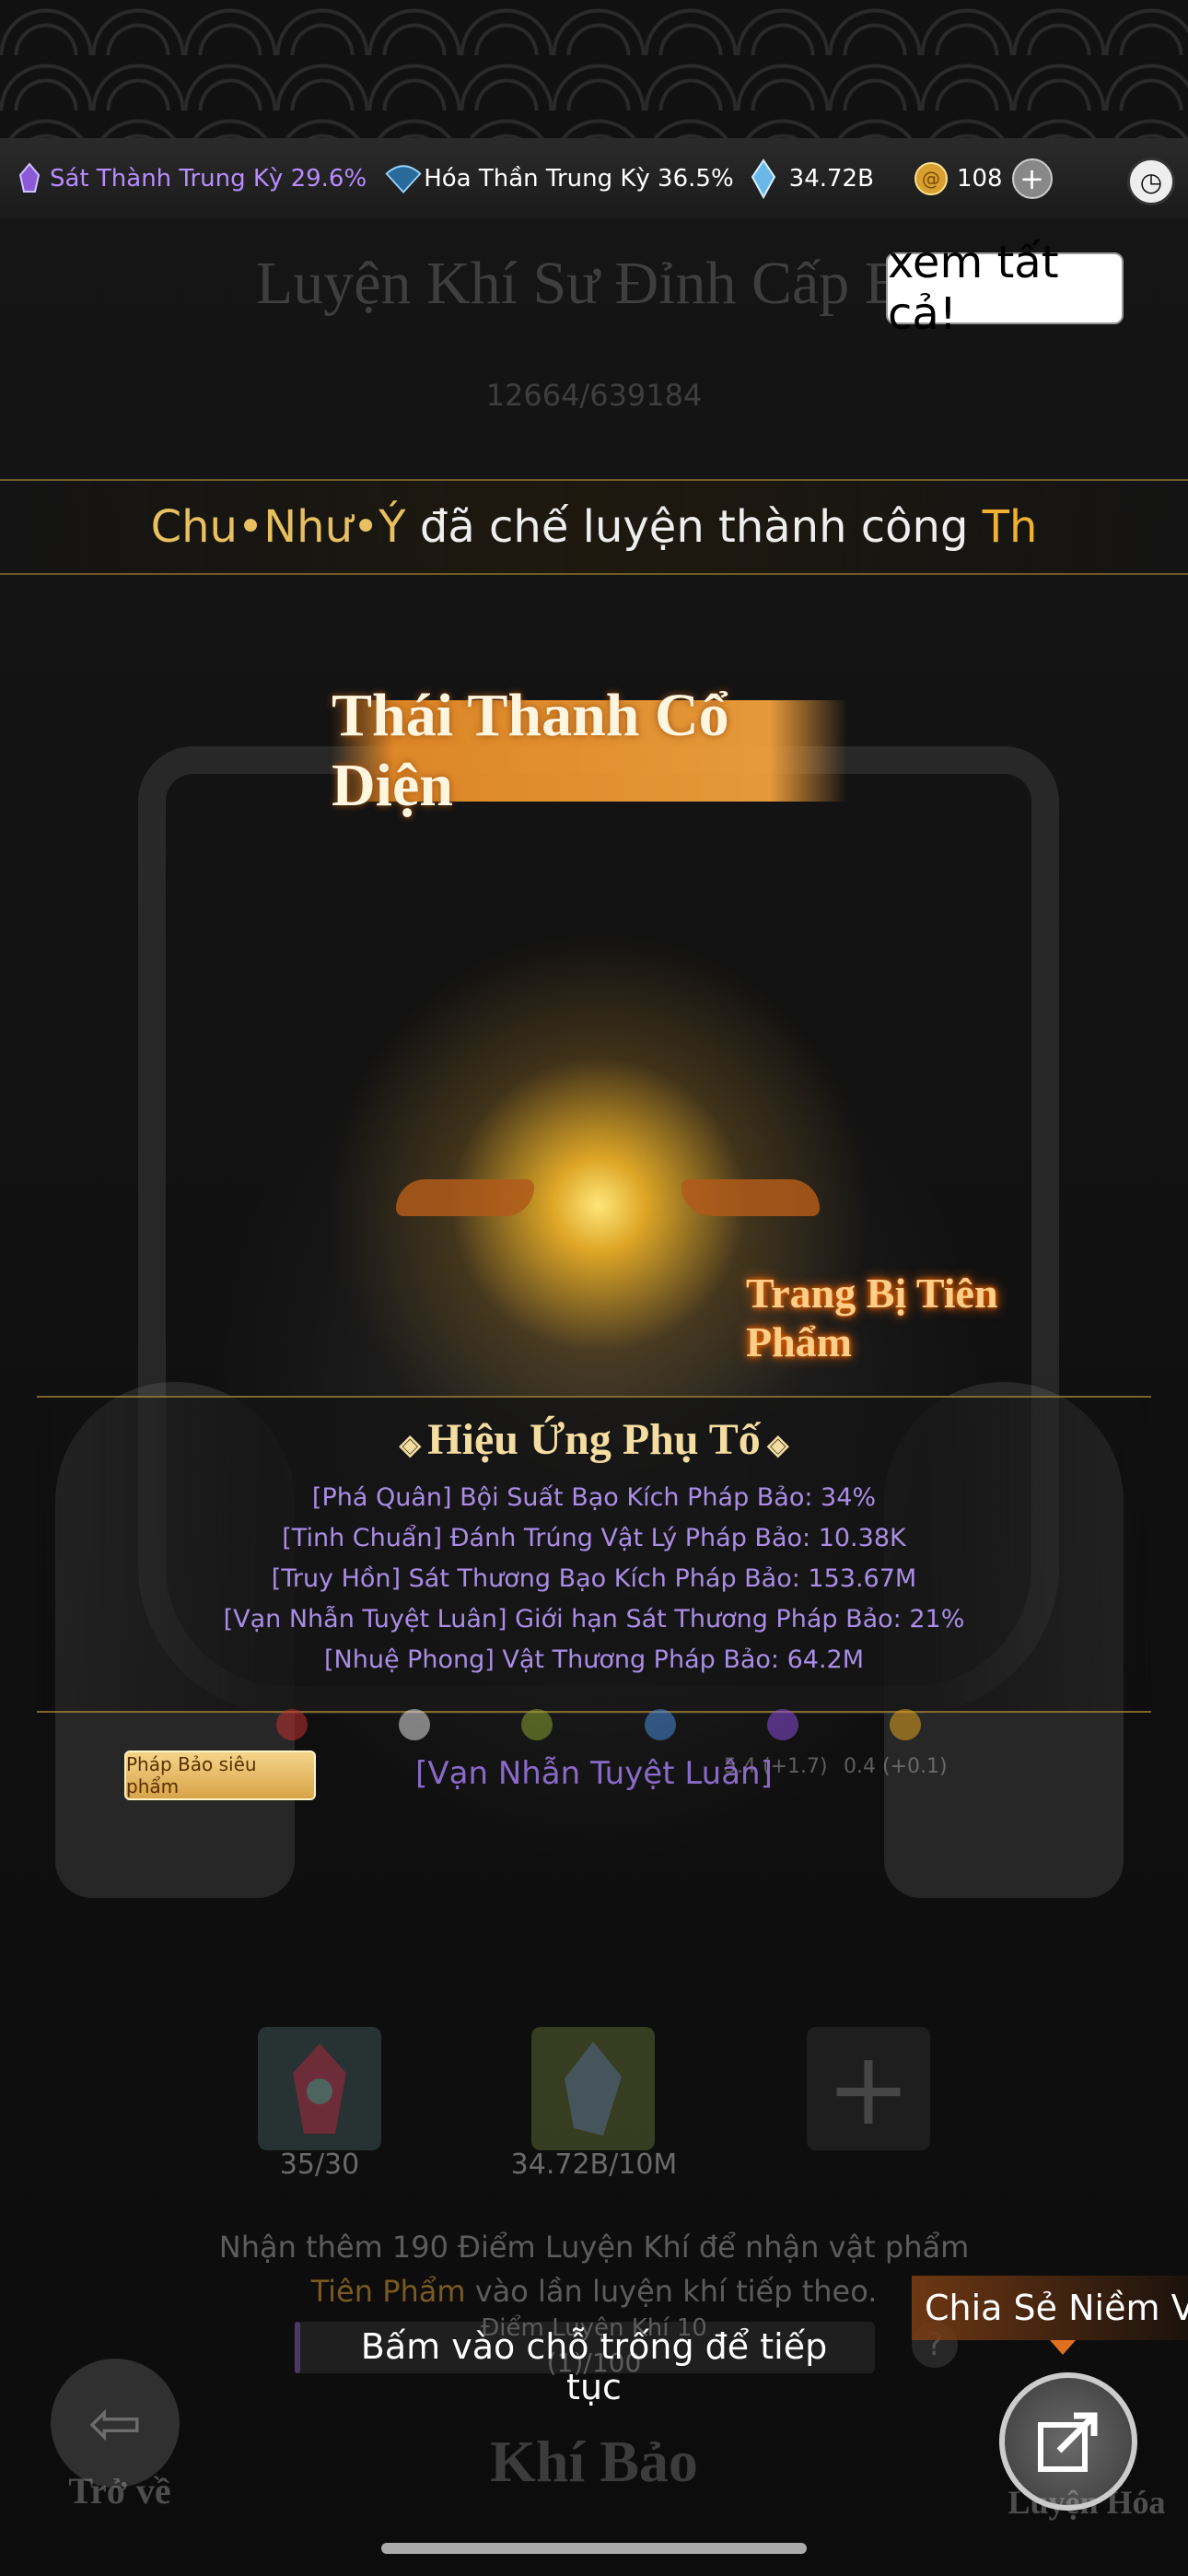 The width and height of the screenshot is (1188, 2576). What do you see at coordinates (319, 2165) in the screenshot?
I see `material-count: 35/30` at bounding box center [319, 2165].